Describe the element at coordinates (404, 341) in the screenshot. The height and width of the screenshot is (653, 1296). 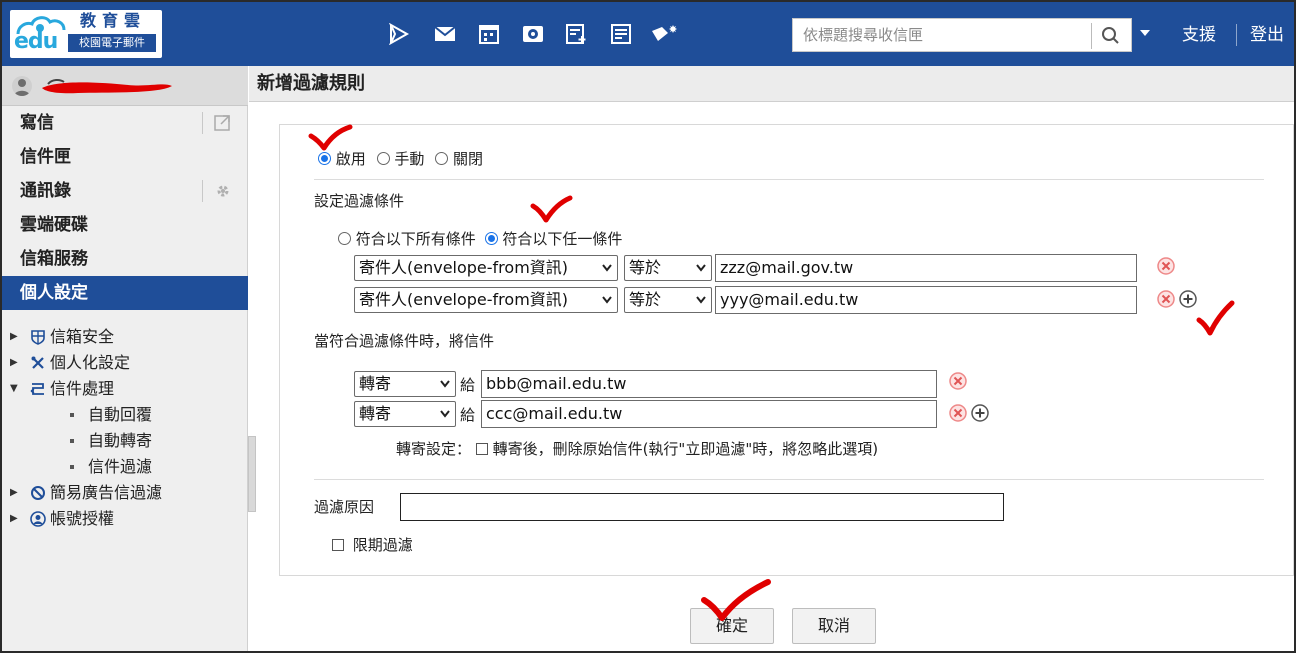
I see `actions-heading: 當符合過濾條件時，將信件` at that location.